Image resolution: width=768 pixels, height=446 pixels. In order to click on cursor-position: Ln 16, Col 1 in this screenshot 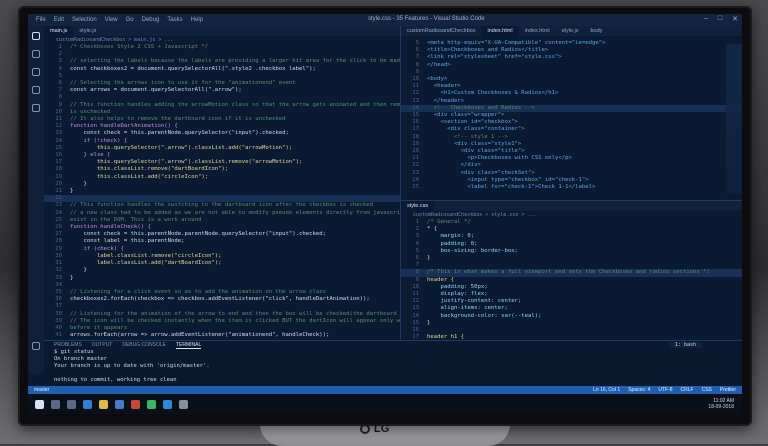, I will do `click(606, 390)`.